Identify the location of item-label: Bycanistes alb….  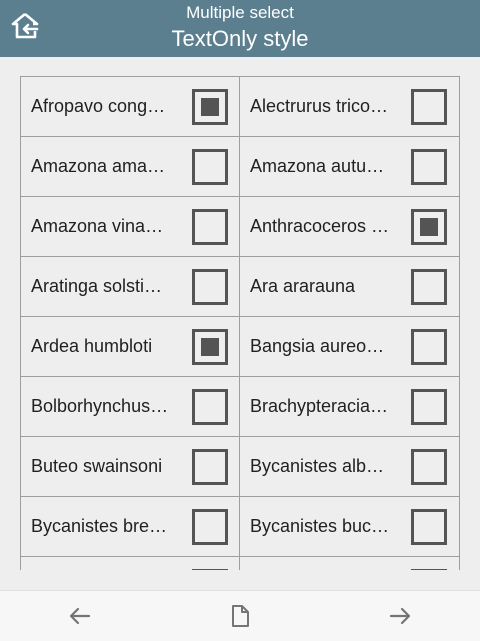
(317, 466).